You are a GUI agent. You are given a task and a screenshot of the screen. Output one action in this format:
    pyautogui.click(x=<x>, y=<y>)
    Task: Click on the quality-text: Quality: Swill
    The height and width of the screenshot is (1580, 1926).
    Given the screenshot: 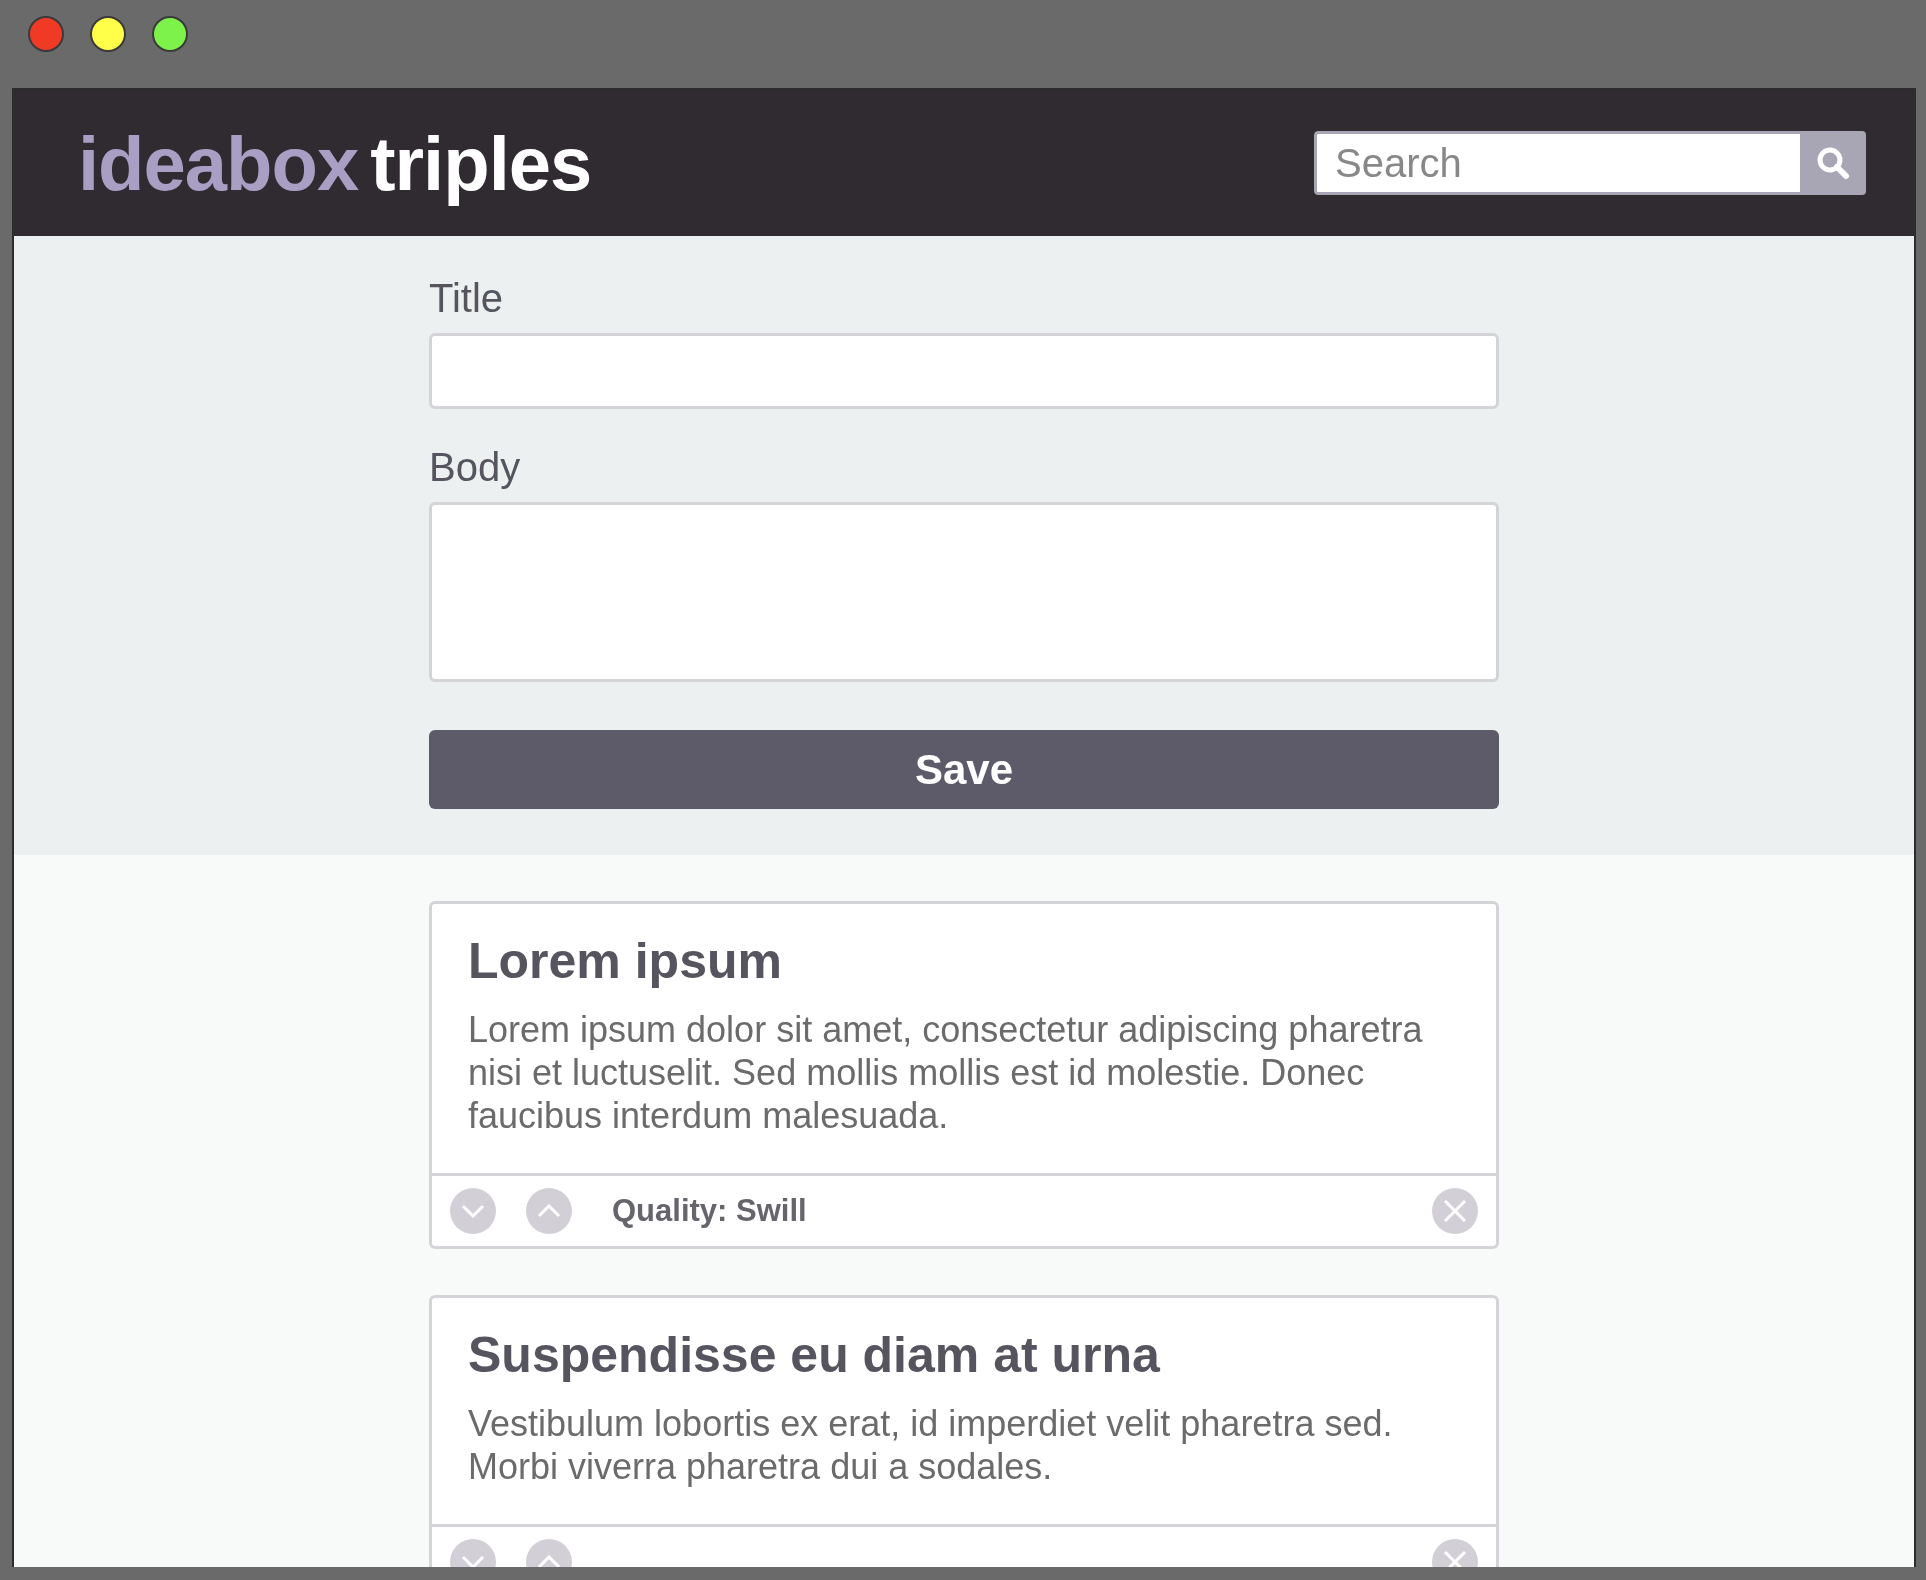 What is the action you would take?
    pyautogui.click(x=710, y=1211)
    